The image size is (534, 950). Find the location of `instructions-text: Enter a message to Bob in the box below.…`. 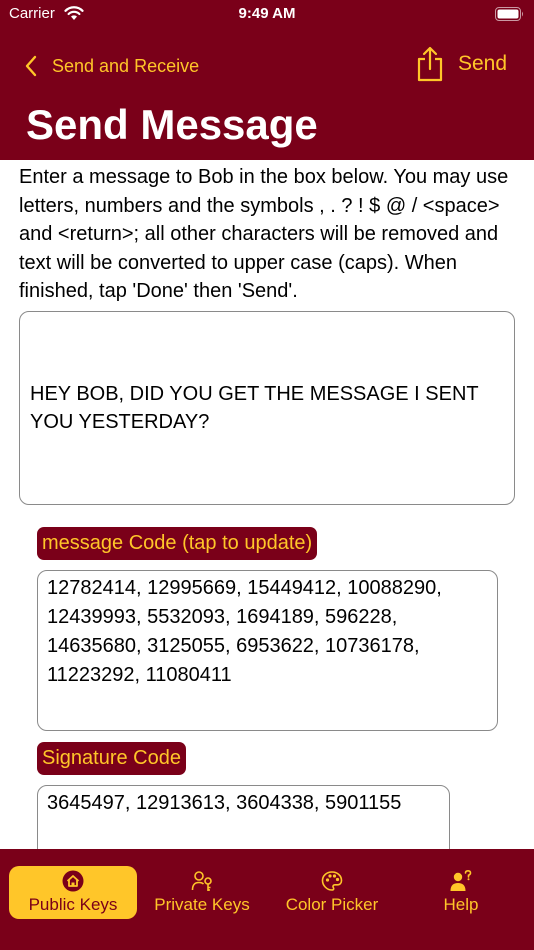

instructions-text: Enter a message to Bob in the box below.… is located at coordinates (264, 234).